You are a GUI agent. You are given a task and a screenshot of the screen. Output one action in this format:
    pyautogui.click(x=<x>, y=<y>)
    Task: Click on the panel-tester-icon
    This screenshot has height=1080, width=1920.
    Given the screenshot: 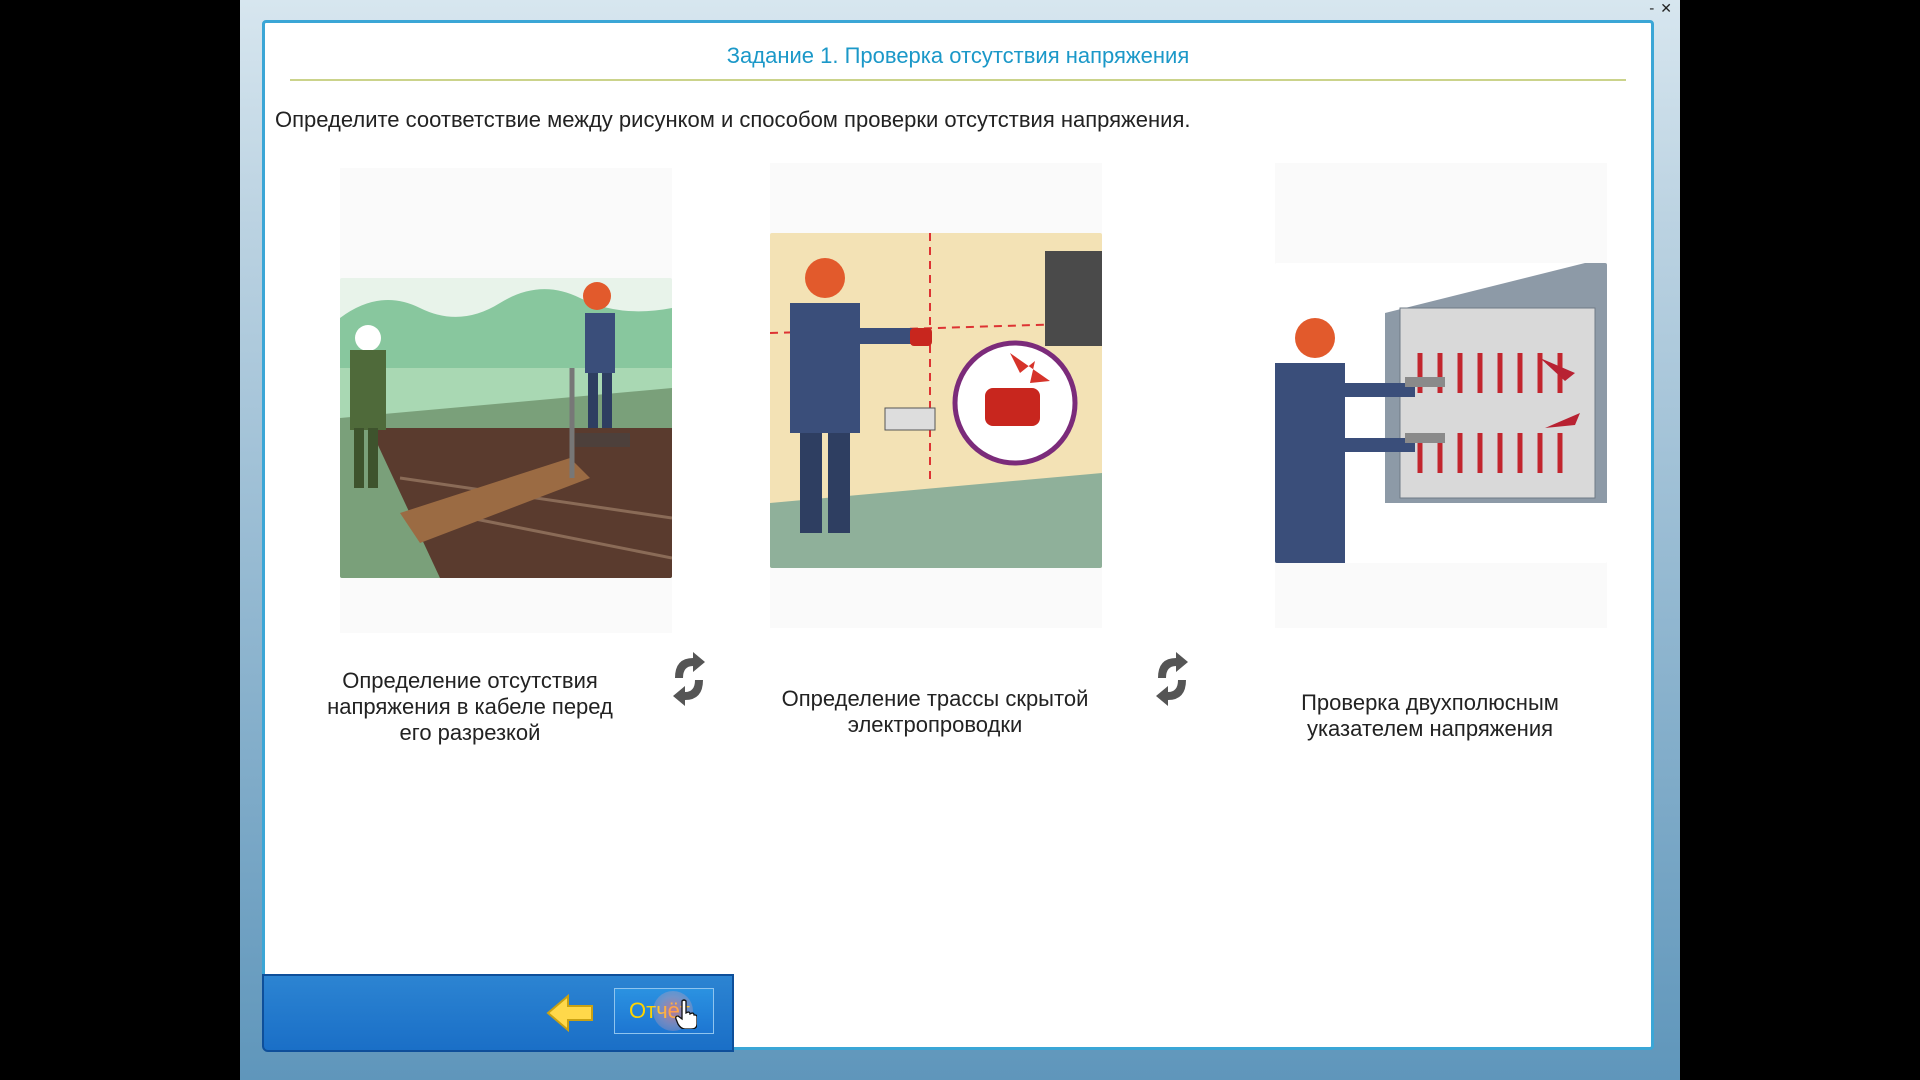 What is the action you would take?
    pyautogui.click(x=1441, y=413)
    